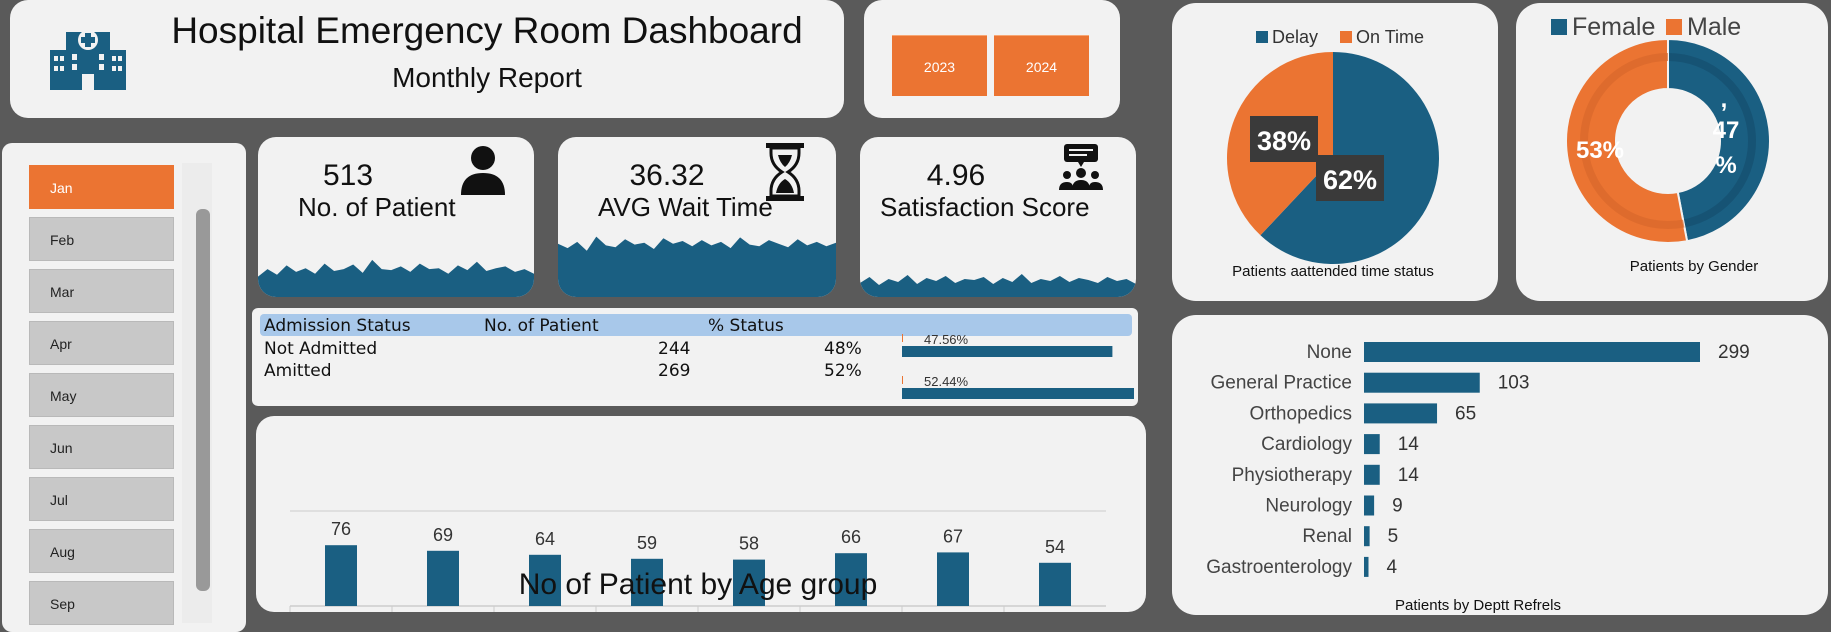  What do you see at coordinates (101, 239) in the screenshot?
I see `month-button-feb: Feb` at bounding box center [101, 239].